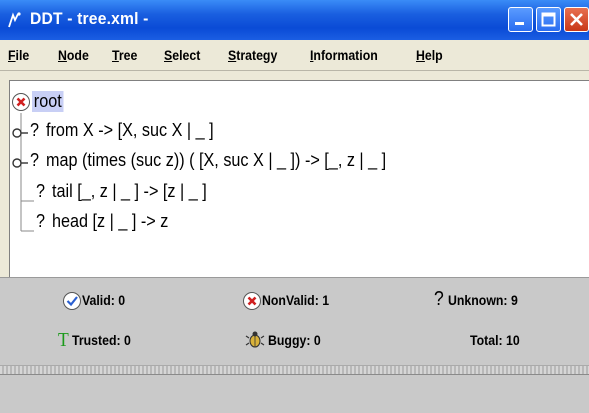  What do you see at coordinates (104, 300) in the screenshot?
I see `valid-count: Valid: 0` at bounding box center [104, 300].